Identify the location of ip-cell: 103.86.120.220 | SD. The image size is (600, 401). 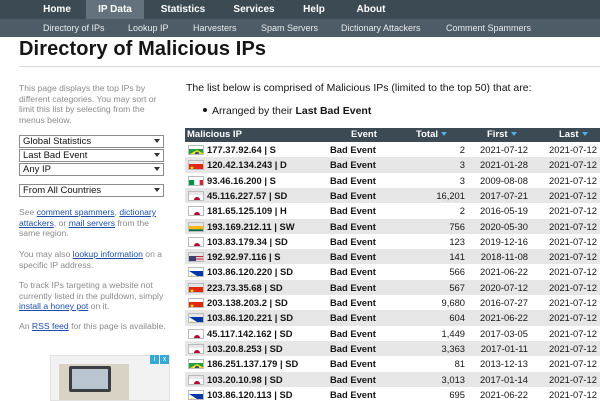
(250, 271).